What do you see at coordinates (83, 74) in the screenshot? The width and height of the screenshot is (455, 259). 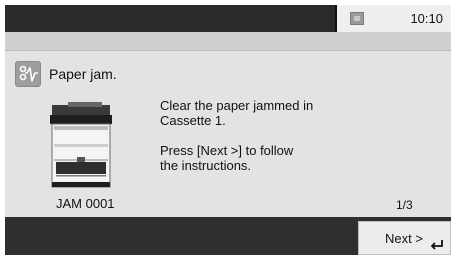 I see `message-title: Paper jam.` at bounding box center [83, 74].